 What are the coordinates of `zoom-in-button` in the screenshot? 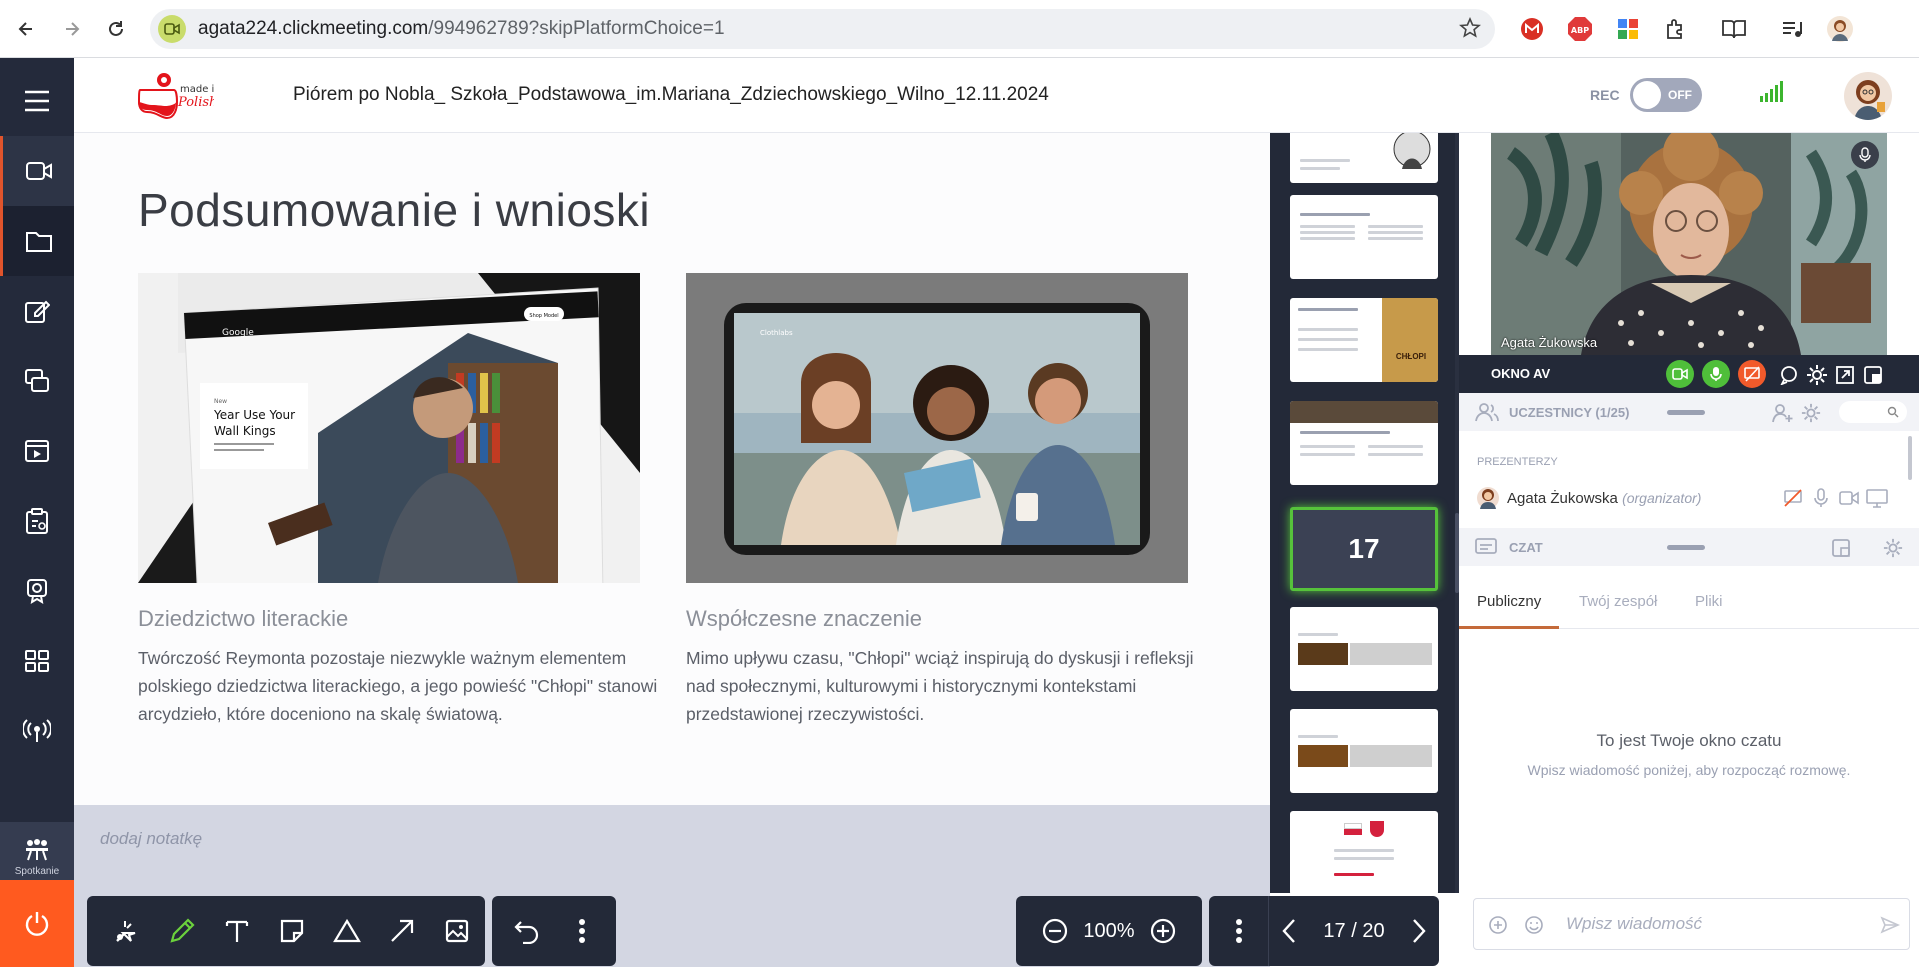 It's located at (1163, 931).